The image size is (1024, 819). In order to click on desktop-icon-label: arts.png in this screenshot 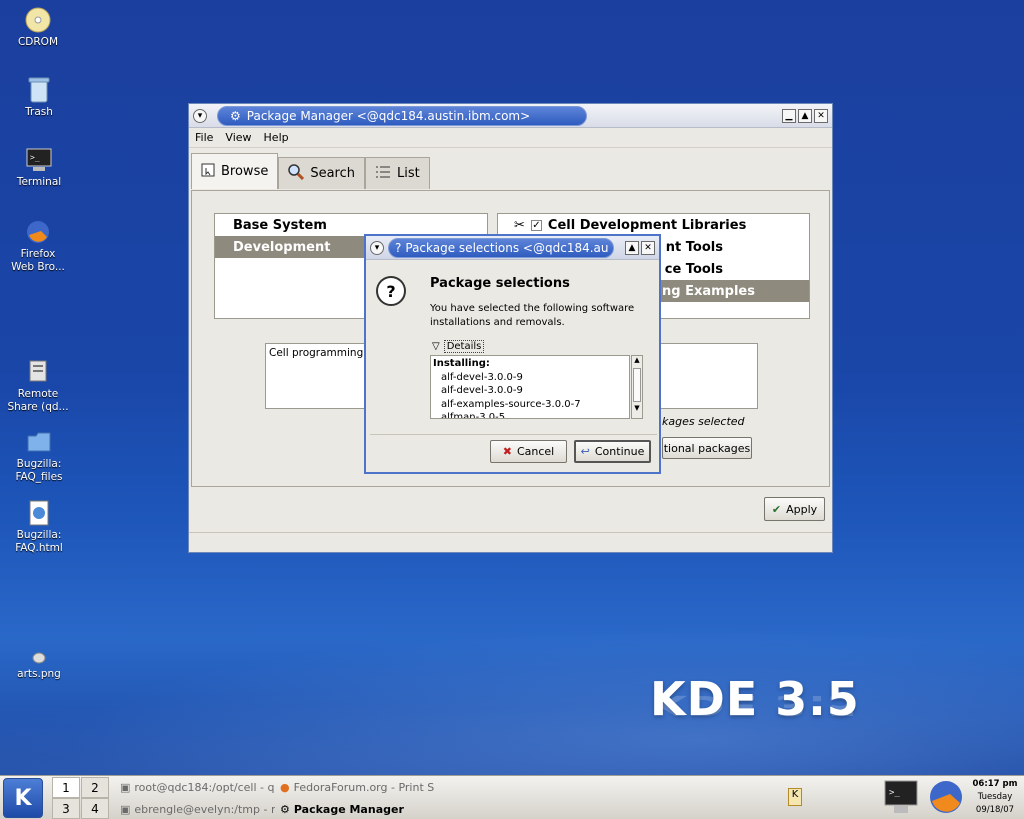, I will do `click(39, 674)`.